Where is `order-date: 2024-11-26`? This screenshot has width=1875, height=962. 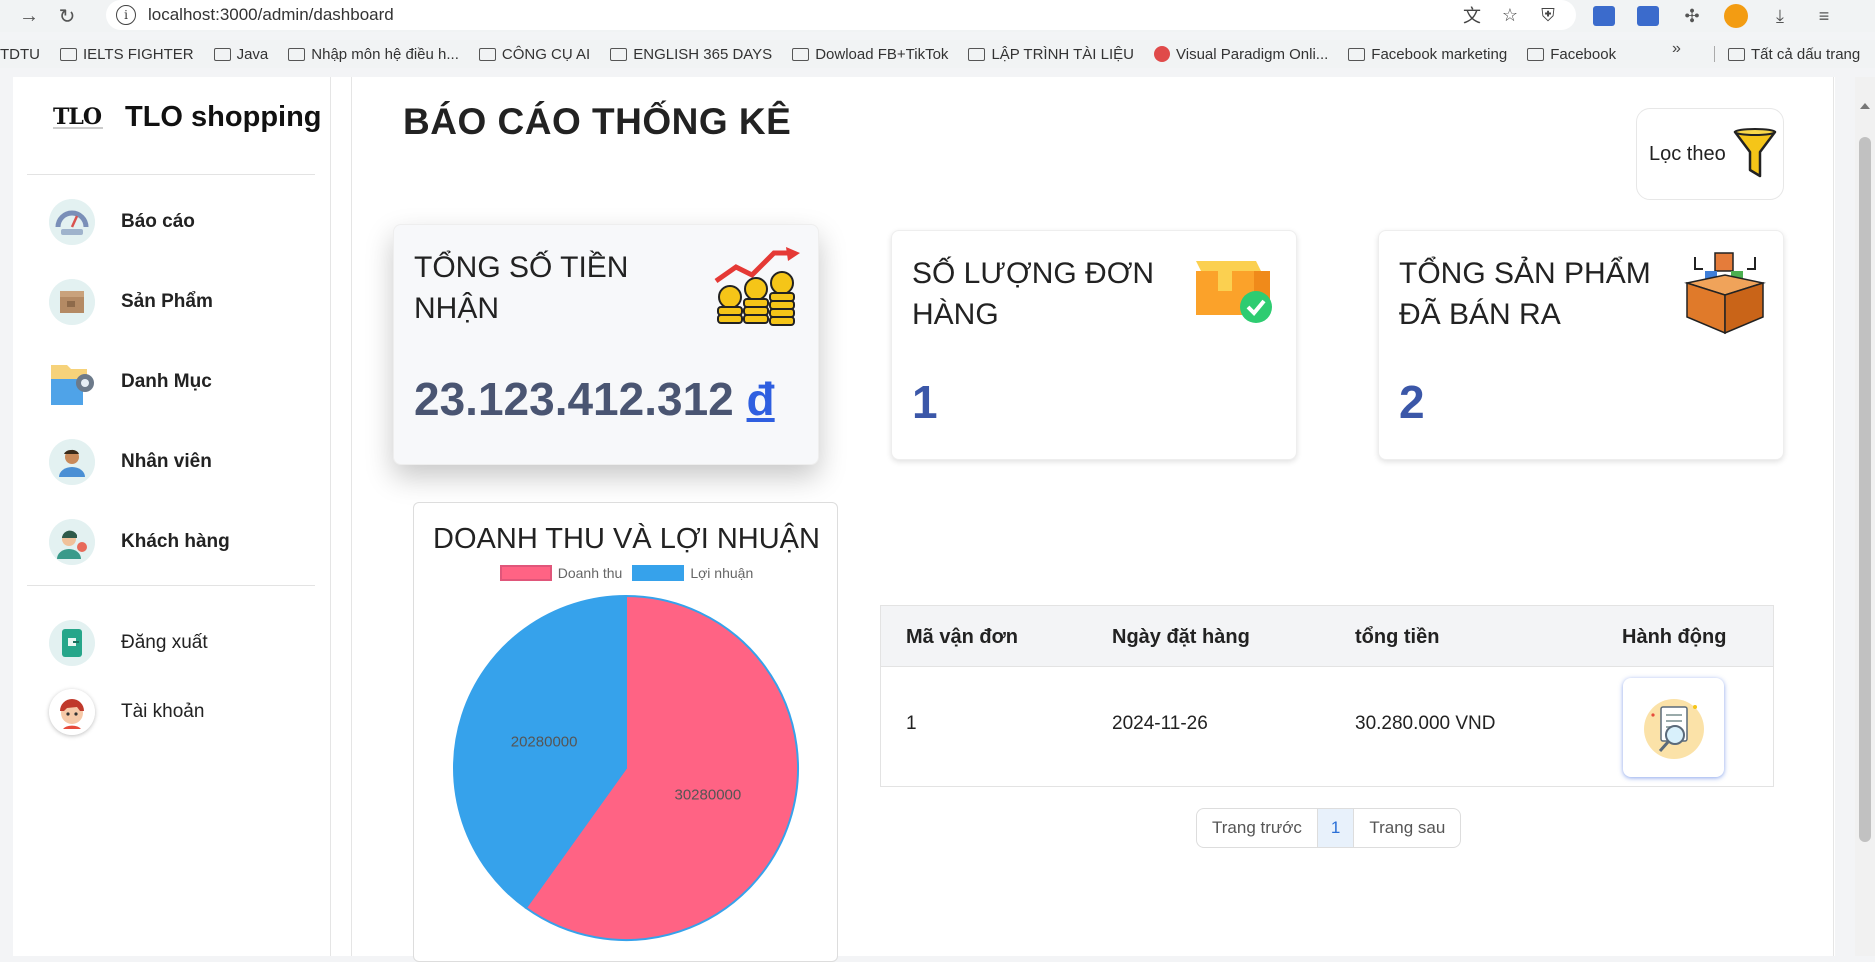
order-date: 2024-11-26 is located at coordinates (1160, 723).